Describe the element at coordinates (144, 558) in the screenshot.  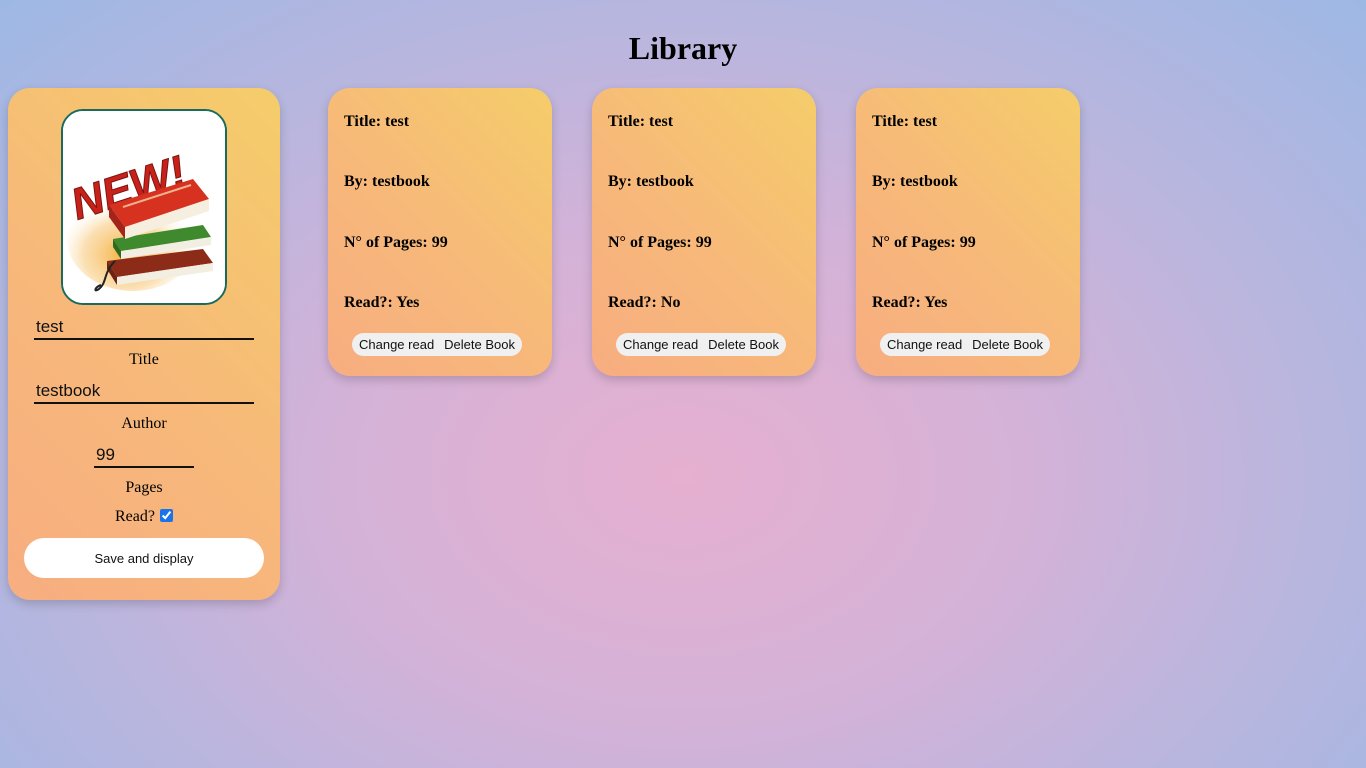
I see `save-and-display-button: Save and display` at that location.